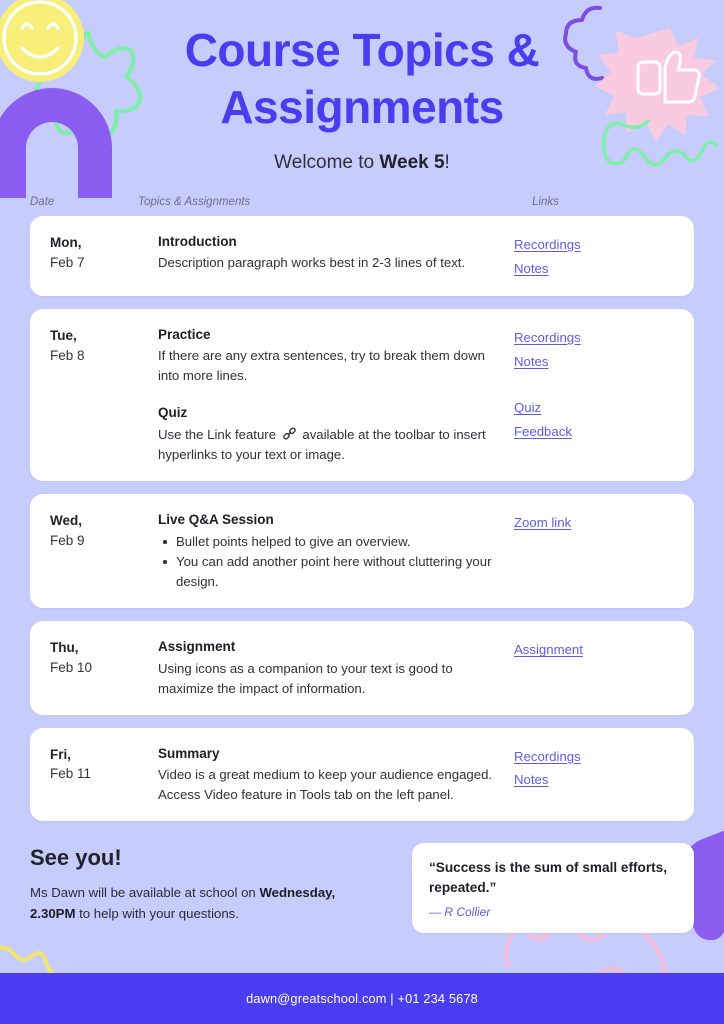 The width and height of the screenshot is (724, 1024). Describe the element at coordinates (595, 650) in the screenshot. I see `link-group: Assignment` at that location.